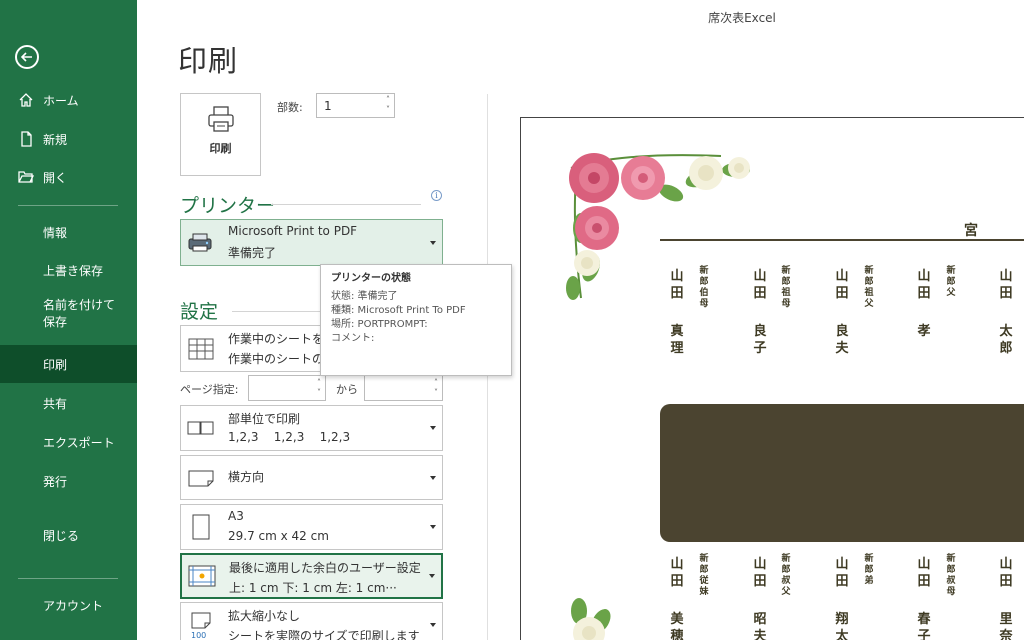 The height and width of the screenshot is (640, 1024). I want to click on back-arrow-icon, so click(27, 57).